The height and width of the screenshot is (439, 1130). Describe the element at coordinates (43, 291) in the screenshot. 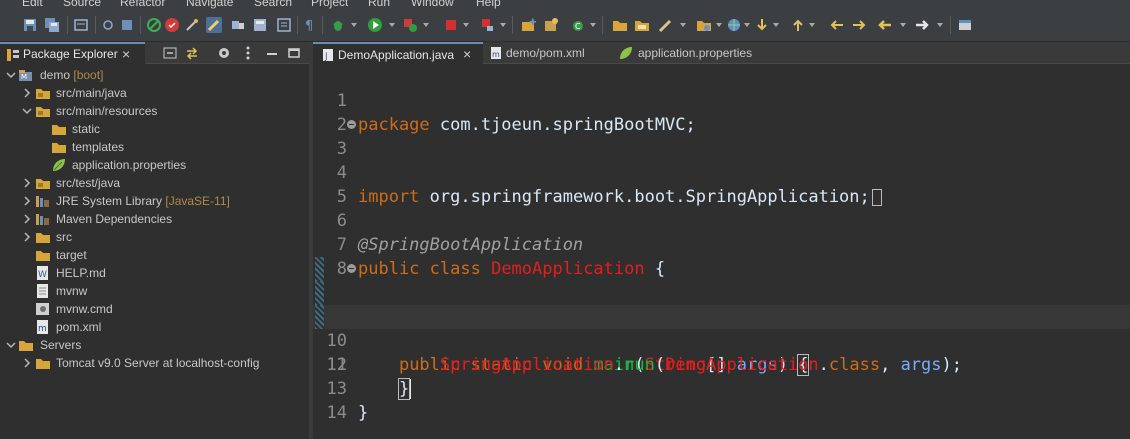

I see `file-icon` at that location.